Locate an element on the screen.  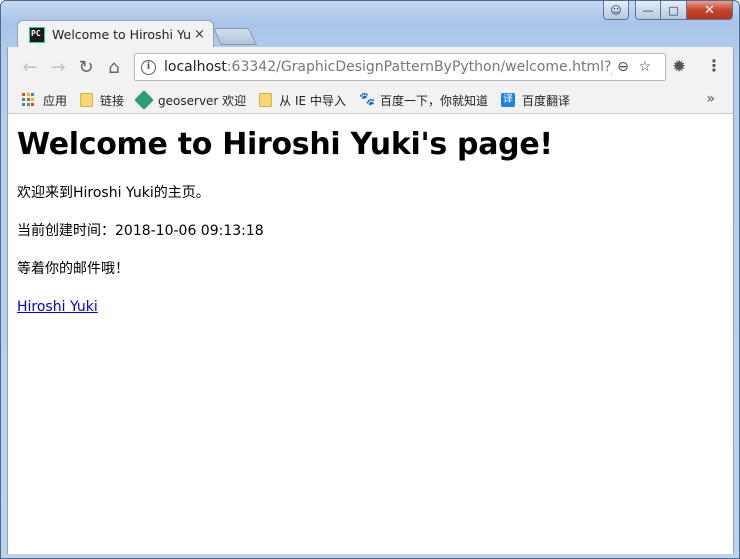
bookmark-label: geoserver 欢迎 is located at coordinates (202, 100).